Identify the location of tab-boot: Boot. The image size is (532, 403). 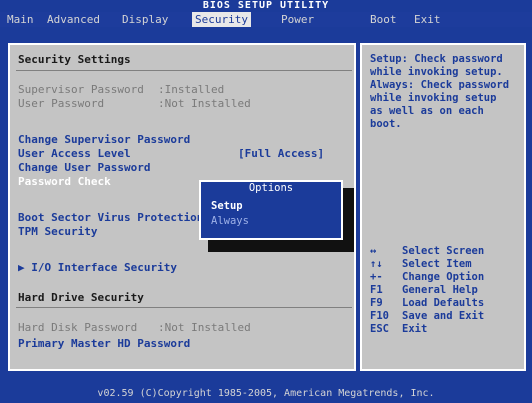
(383, 19).